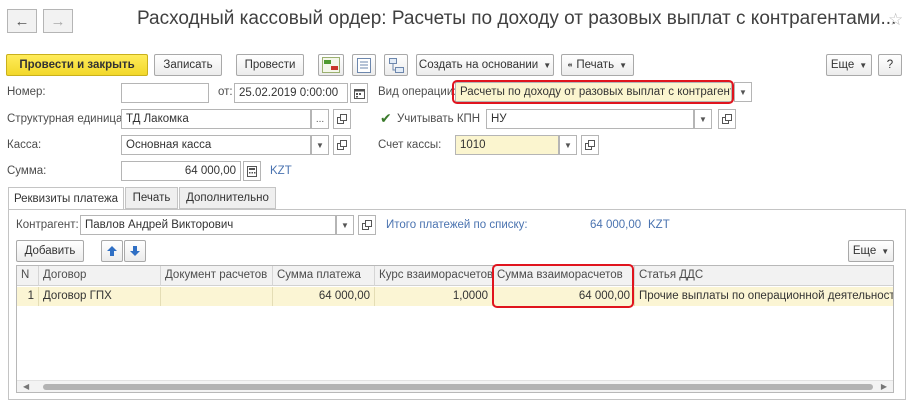 The width and height of the screenshot is (912, 404). What do you see at coordinates (458, 387) in the screenshot?
I see `scrollbar-thumb` at bounding box center [458, 387].